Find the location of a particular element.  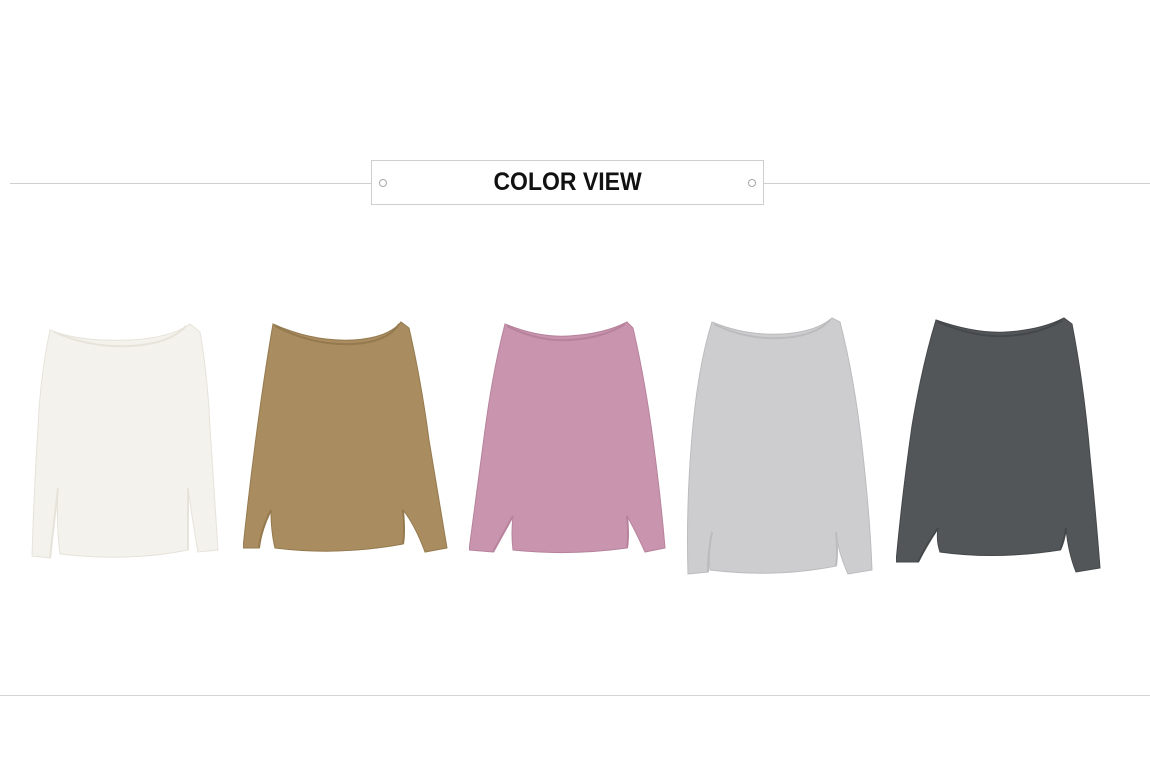

bottom-divider-line is located at coordinates (575, 695).